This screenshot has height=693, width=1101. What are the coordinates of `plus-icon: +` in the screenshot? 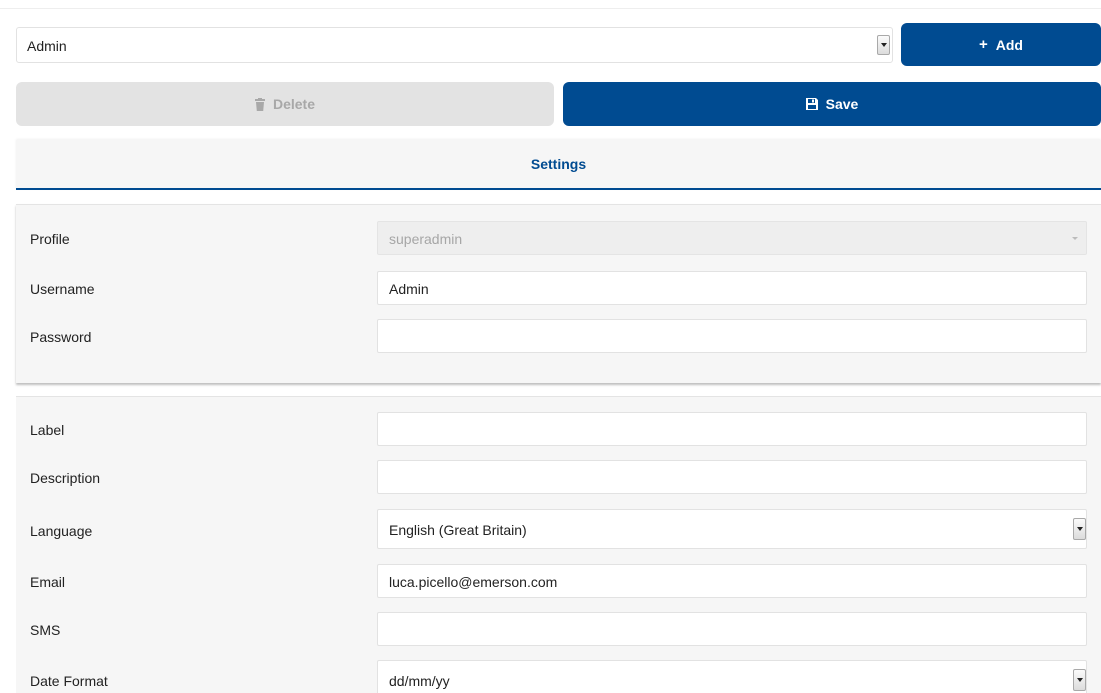 It's located at (983, 44).